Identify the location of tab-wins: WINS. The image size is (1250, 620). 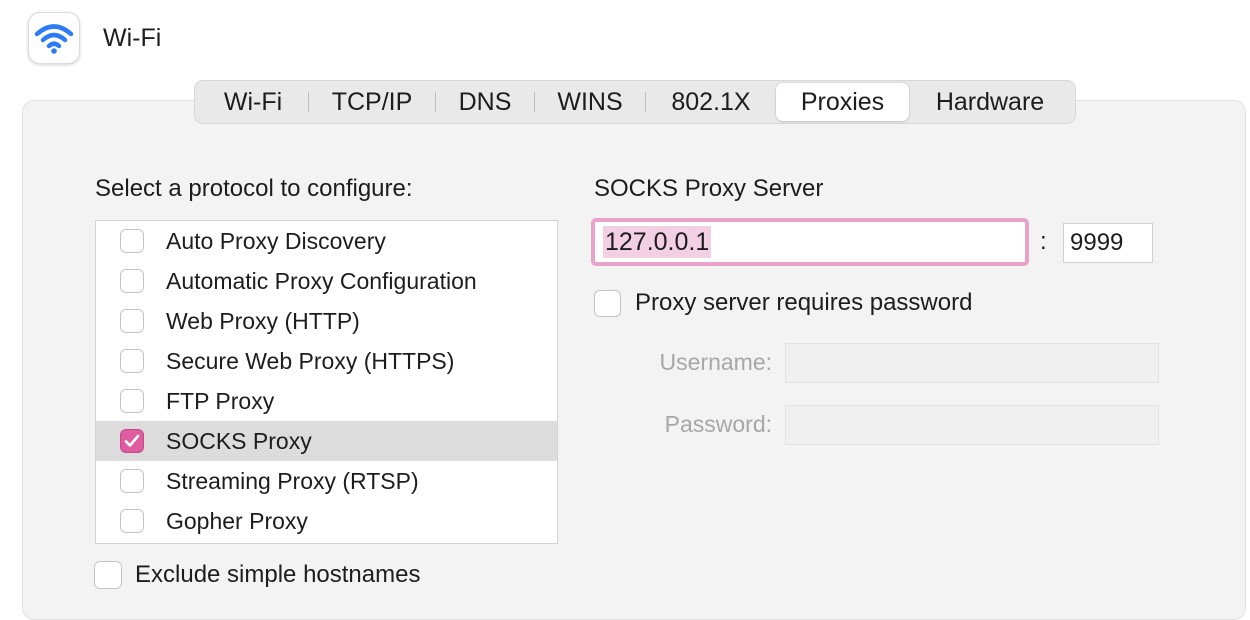
(590, 102).